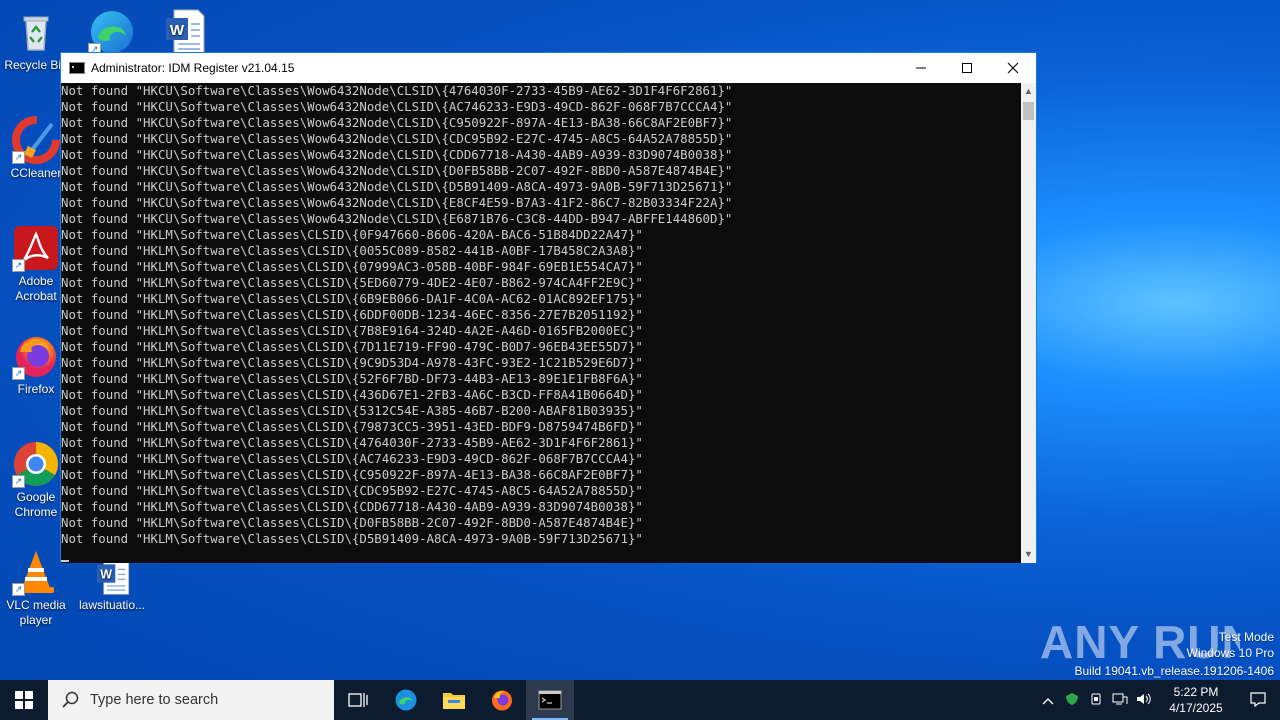  I want to click on desktop-icon-label: CCleaner, so click(36, 173).